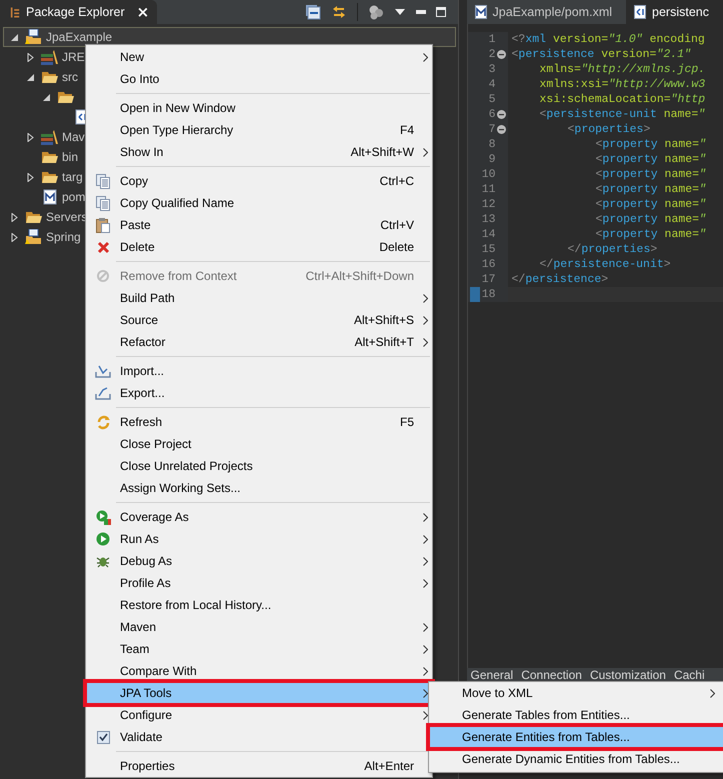  Describe the element at coordinates (489, 264) in the screenshot. I see `line-number: 16` at that location.